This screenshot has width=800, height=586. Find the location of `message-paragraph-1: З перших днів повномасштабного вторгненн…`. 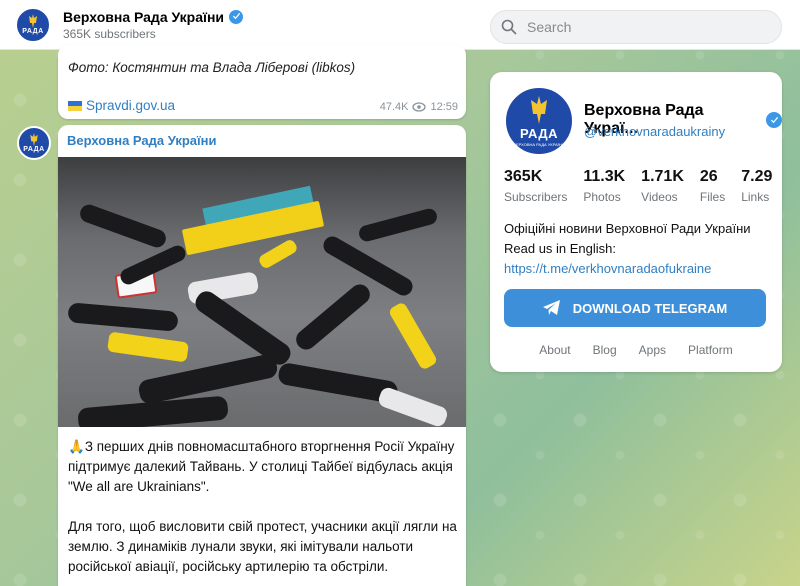

message-paragraph-1: З перших днів повномасштабного вторгненн… is located at coordinates (261, 466).